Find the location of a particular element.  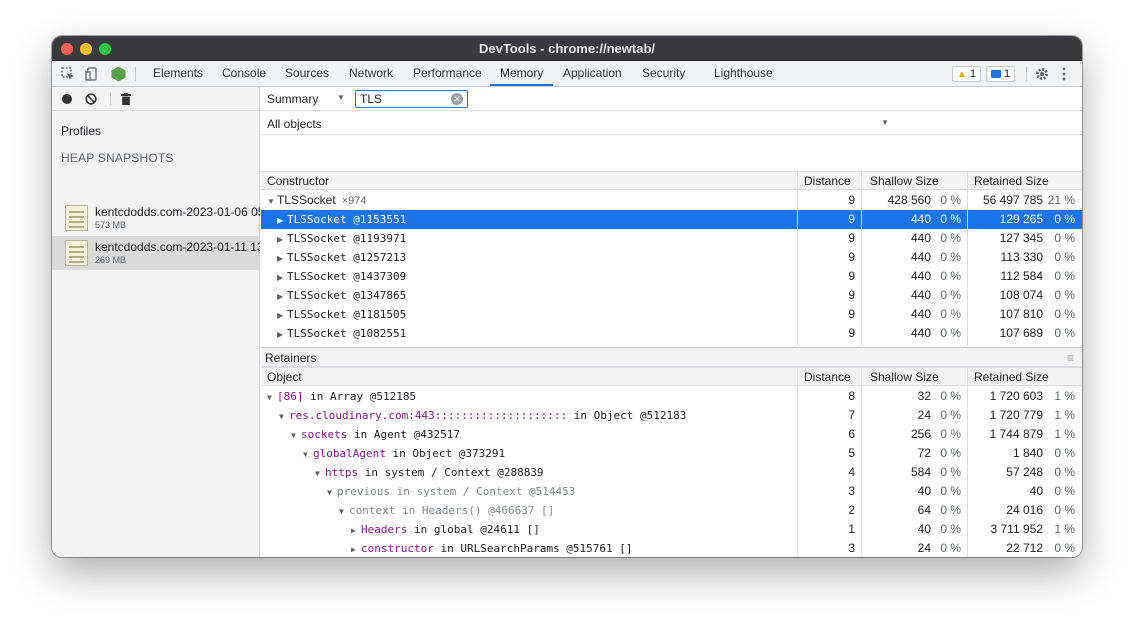

column-constructor: Constructor is located at coordinates (532, 181).